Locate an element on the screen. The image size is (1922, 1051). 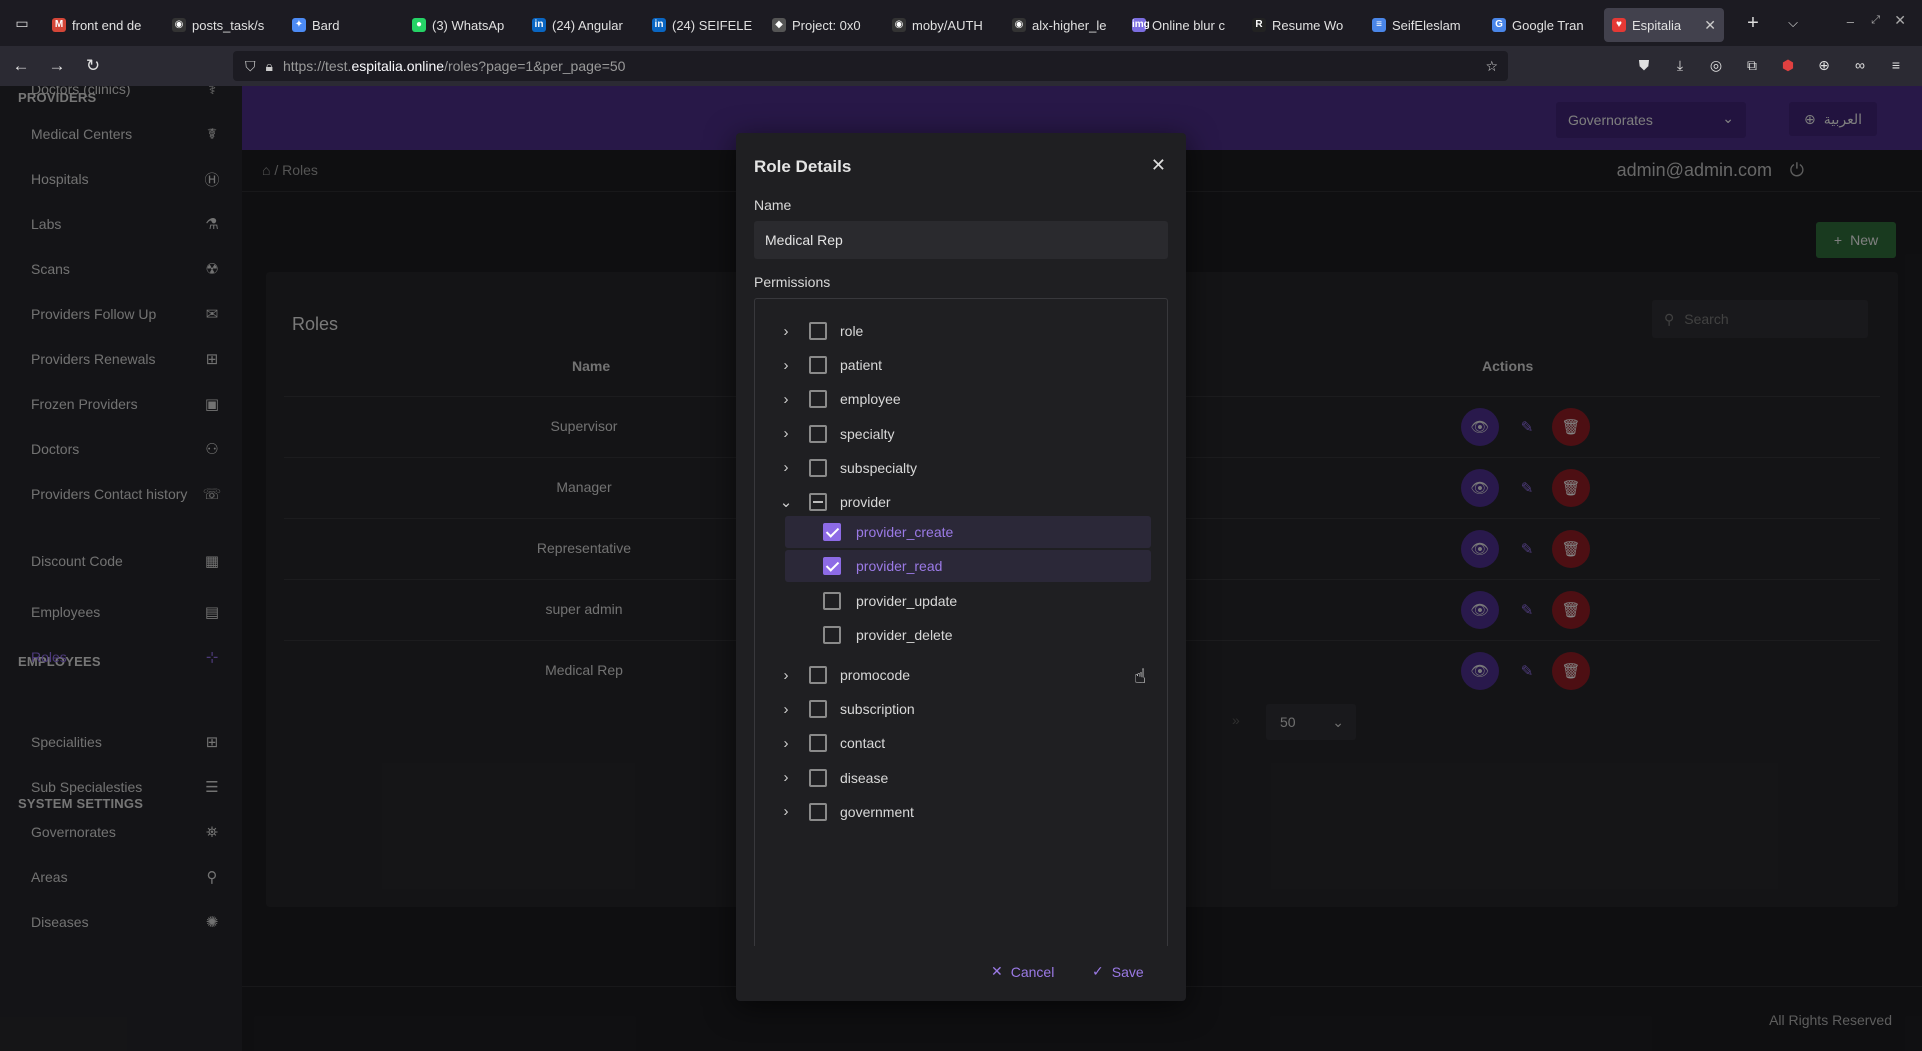
bookmark-star-icon: ☆ is located at coordinates (1491, 66).